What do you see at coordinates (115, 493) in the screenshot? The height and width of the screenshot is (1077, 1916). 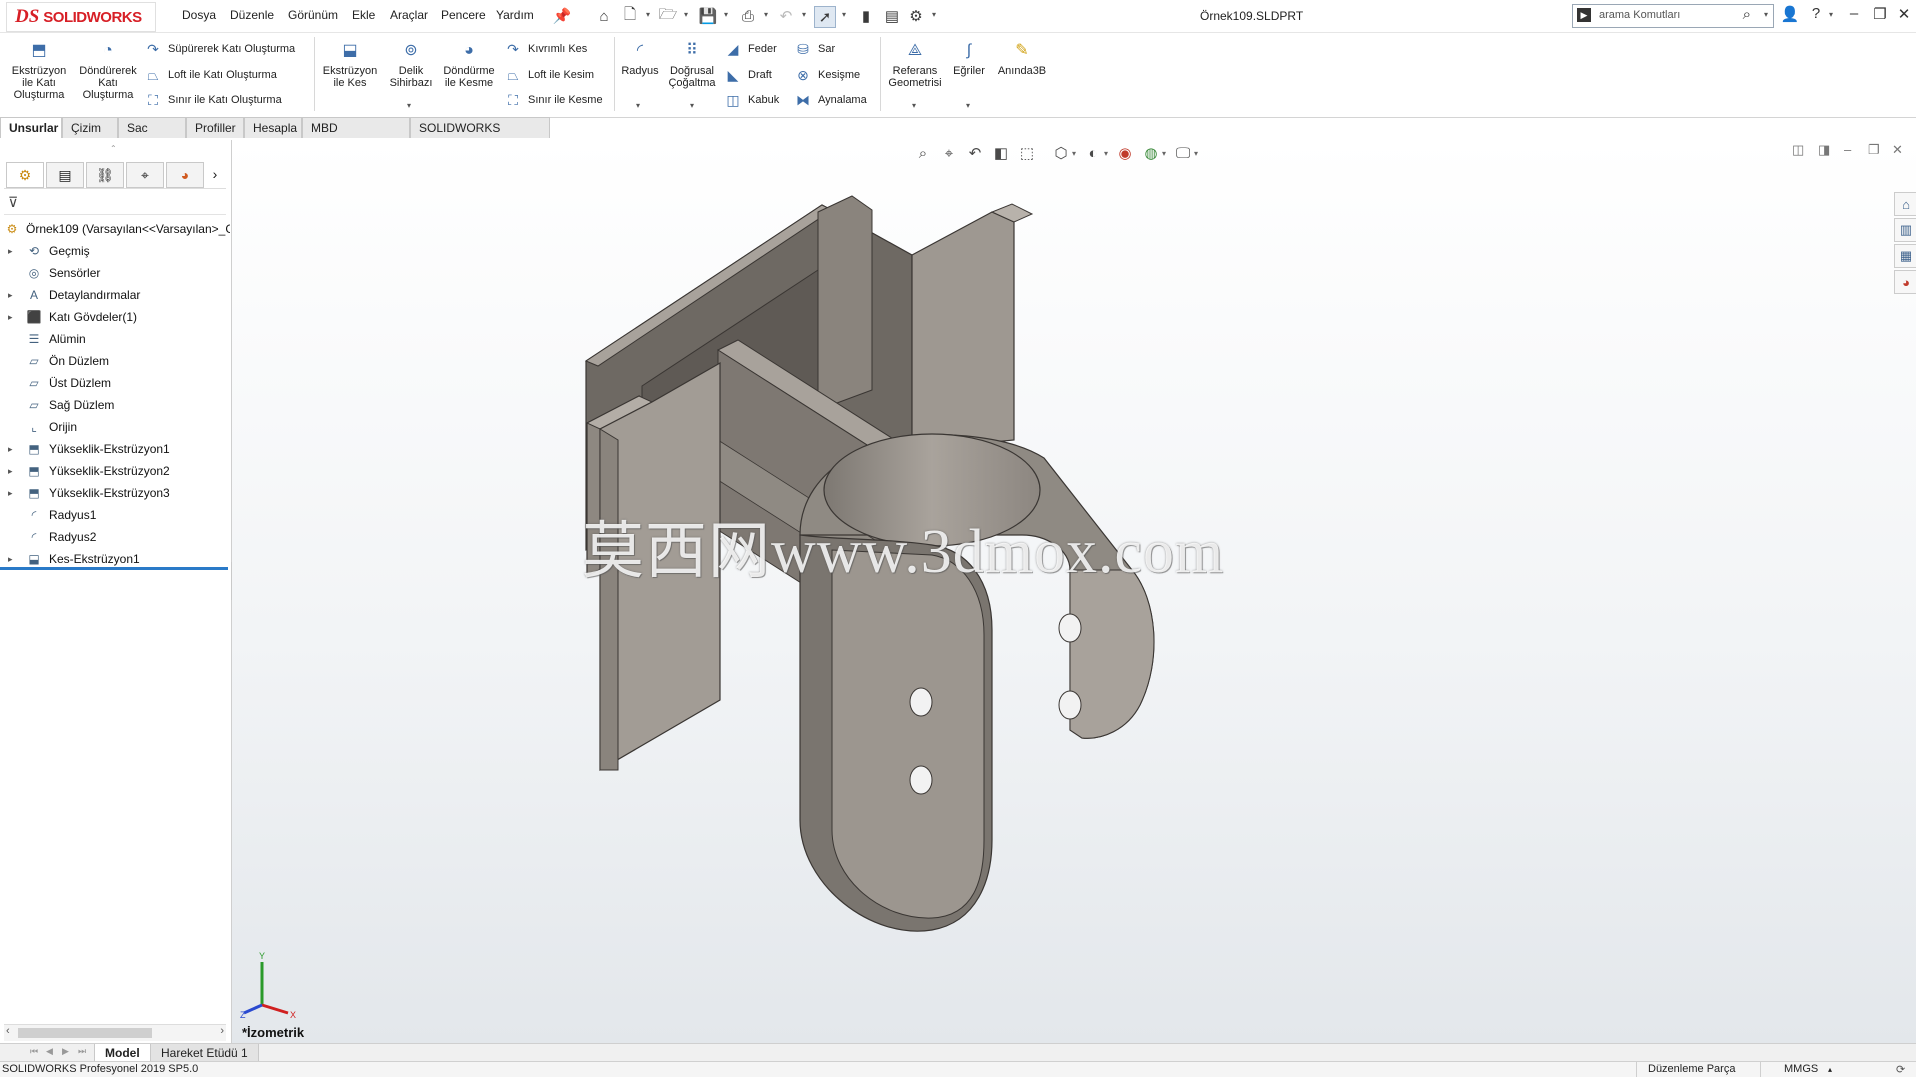 I see `tree-item: ▸ ⬒ Yükseklik-Ekstrüzyon3` at bounding box center [115, 493].